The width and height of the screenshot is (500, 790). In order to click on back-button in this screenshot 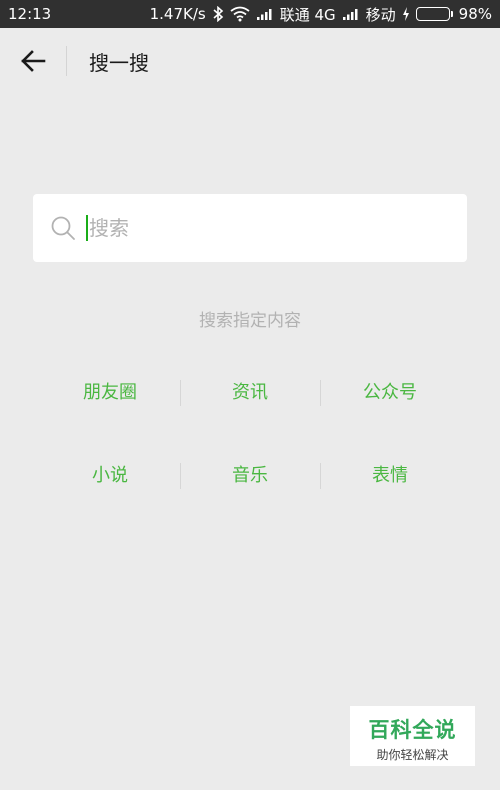, I will do `click(33, 61)`.